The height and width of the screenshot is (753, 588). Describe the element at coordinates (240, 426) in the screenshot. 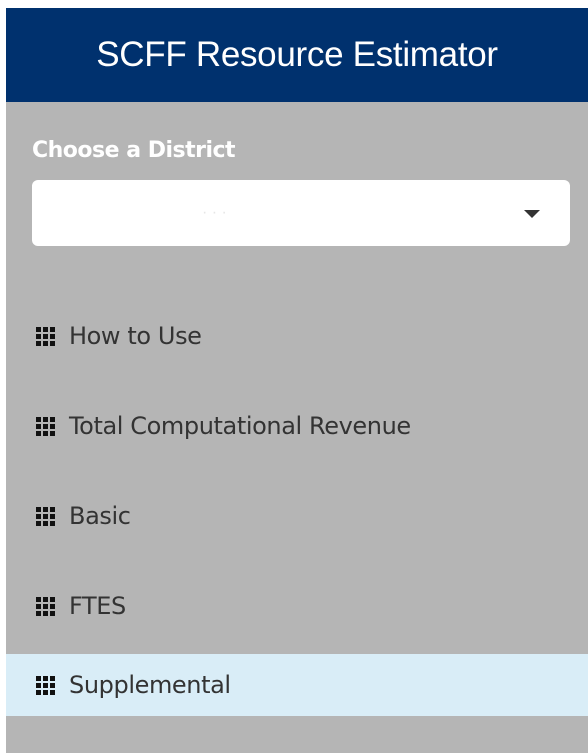

I see `menu-item-label: Total Computational Revenue` at that location.